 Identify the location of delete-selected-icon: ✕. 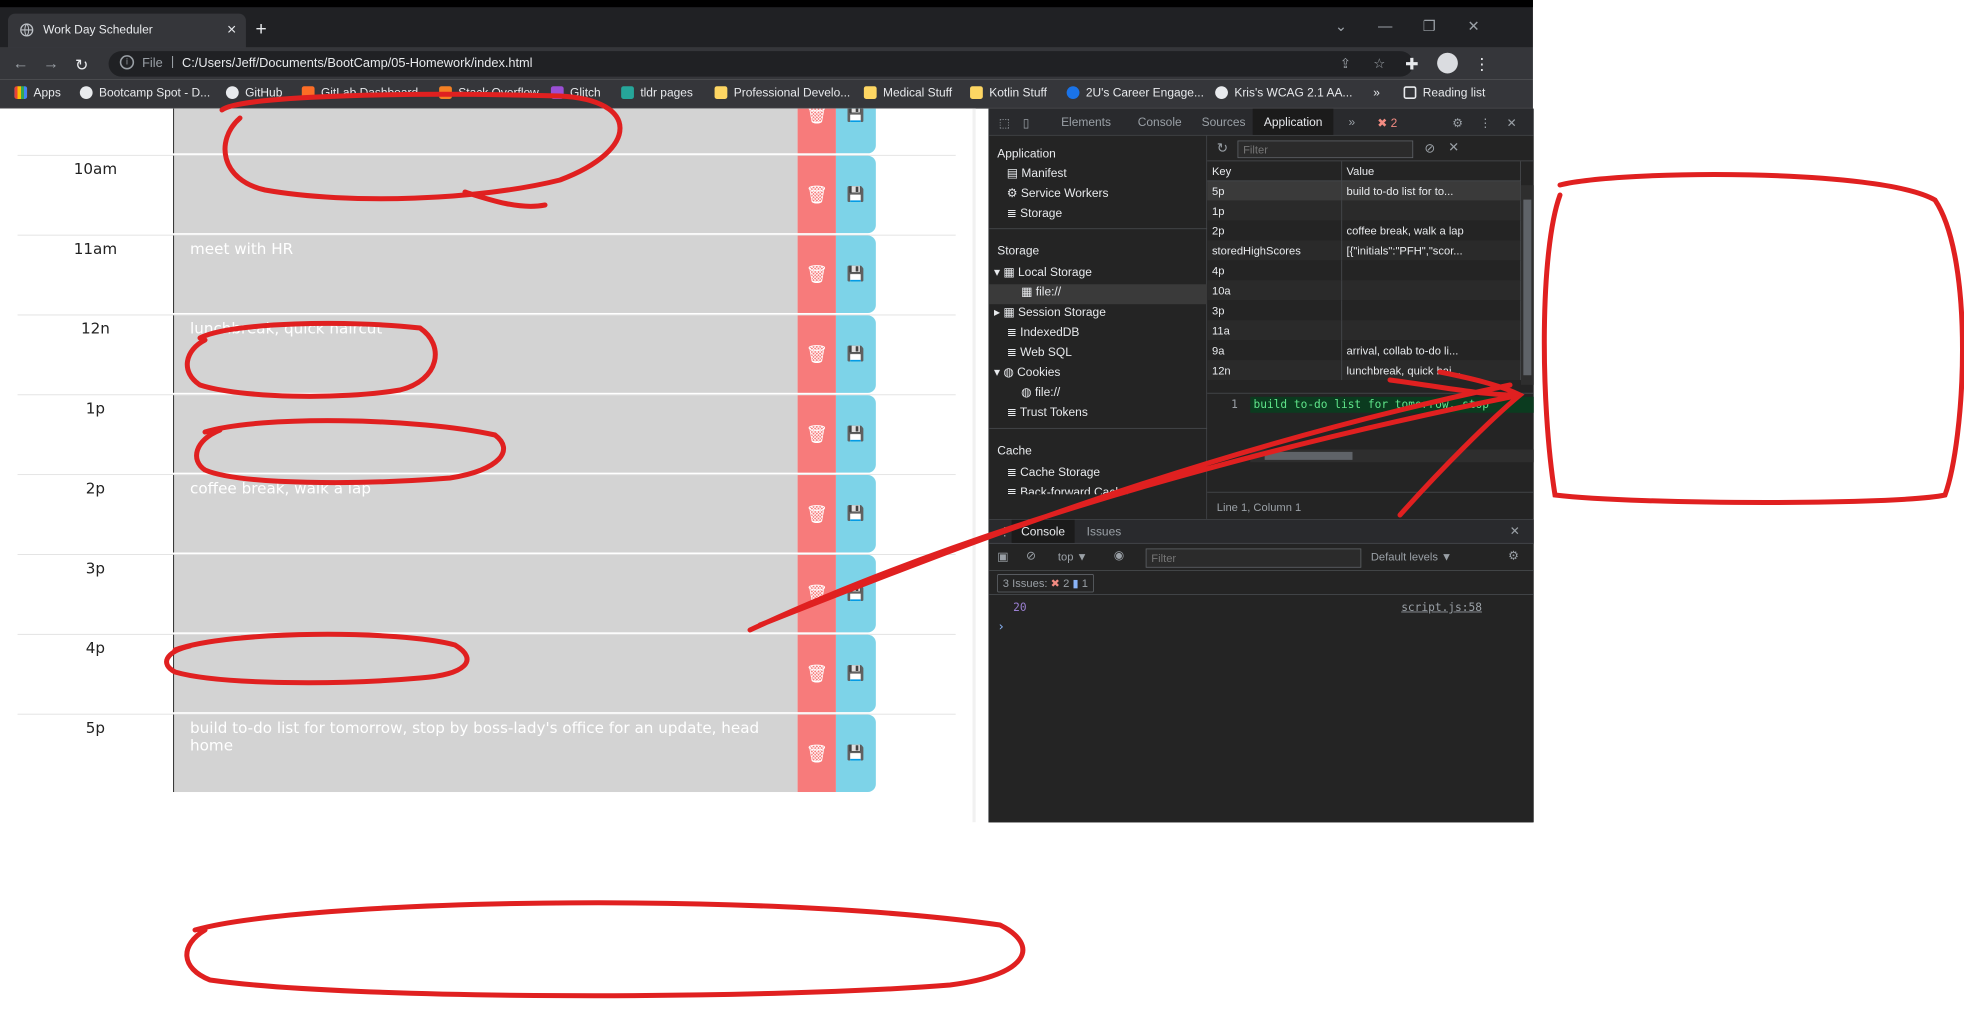
(1453, 148).